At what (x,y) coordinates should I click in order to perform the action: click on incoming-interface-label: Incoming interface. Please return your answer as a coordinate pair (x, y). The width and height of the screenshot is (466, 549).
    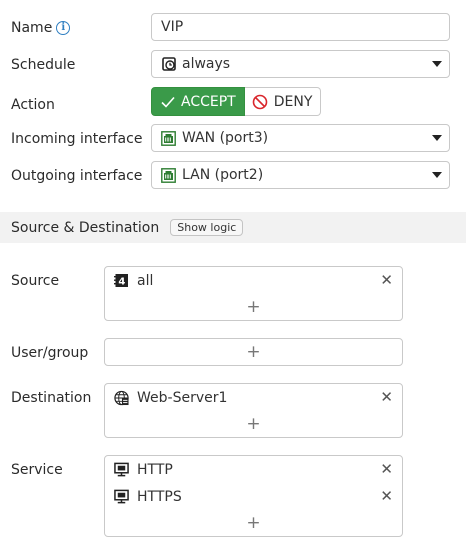
    Looking at the image, I should click on (77, 139).